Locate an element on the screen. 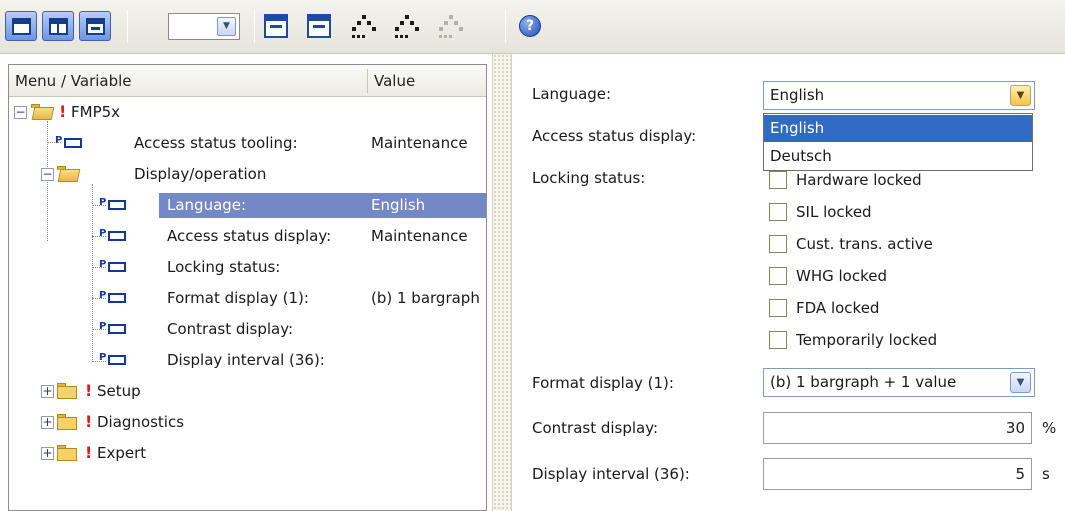  tree-row-access-status-display: P Access status display: Maintenance is located at coordinates (247, 236).